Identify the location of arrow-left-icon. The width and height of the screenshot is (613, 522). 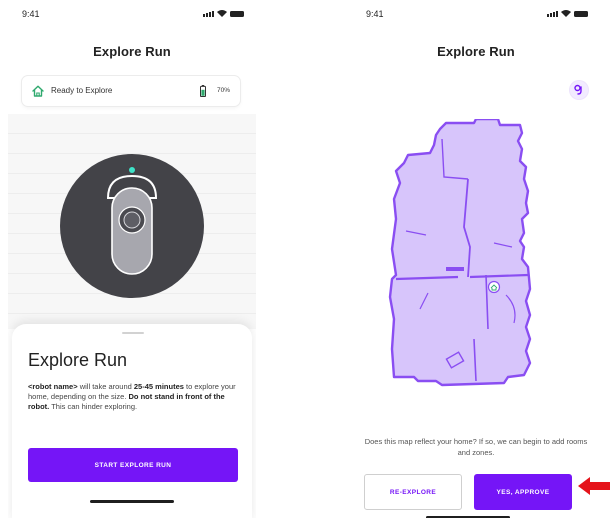
(594, 486).